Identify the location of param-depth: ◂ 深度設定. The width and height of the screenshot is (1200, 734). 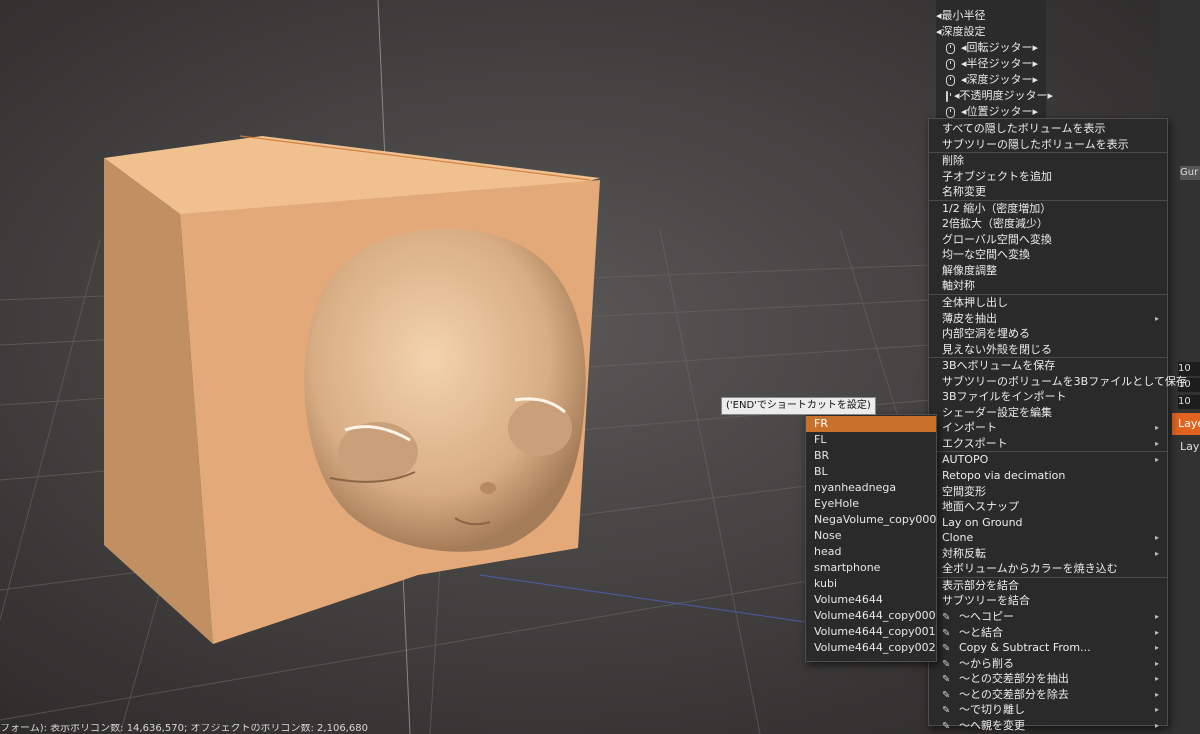
(991, 32).